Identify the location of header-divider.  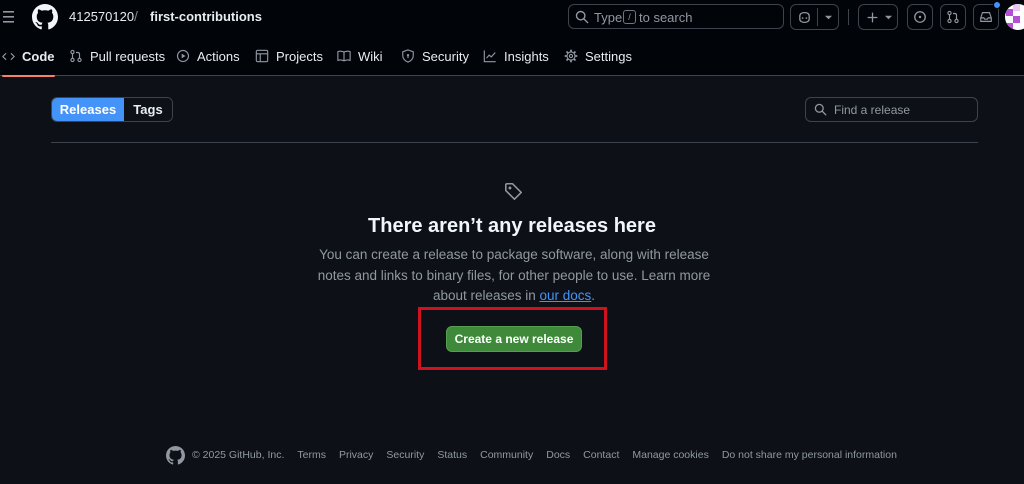
(848, 17).